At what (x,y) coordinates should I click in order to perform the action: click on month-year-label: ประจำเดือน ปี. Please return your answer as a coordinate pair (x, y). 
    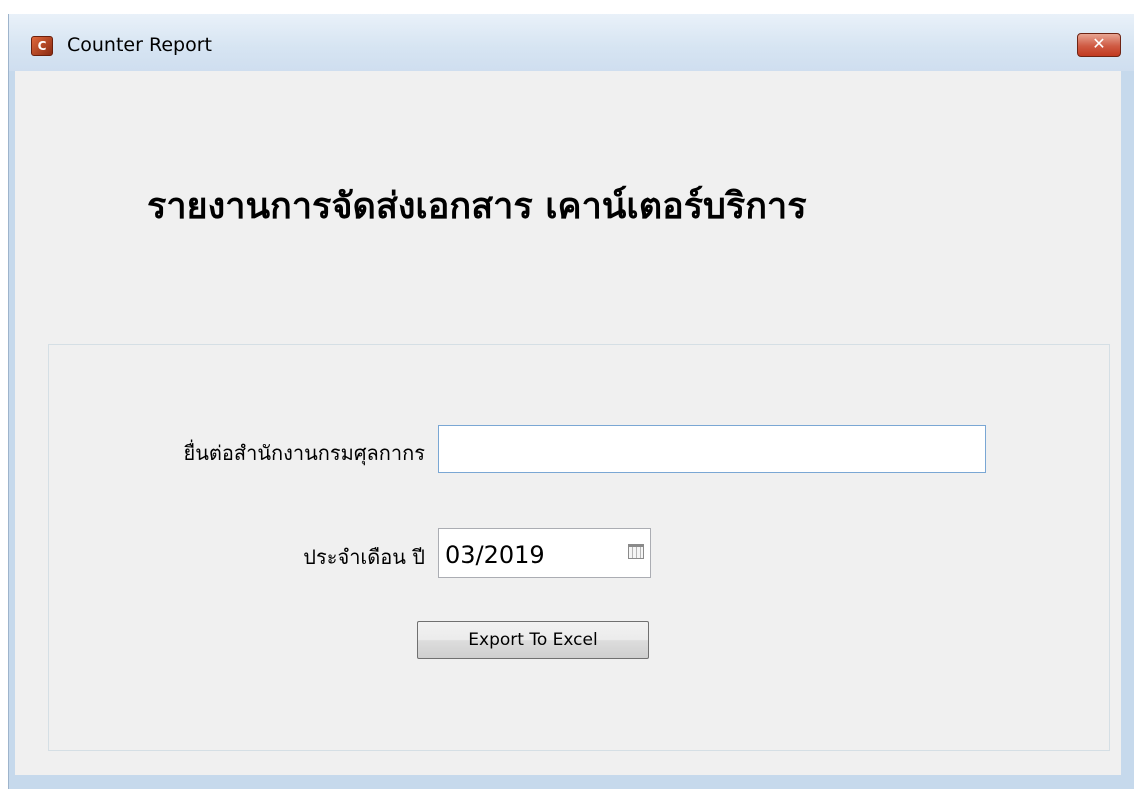
    Looking at the image, I should click on (364, 557).